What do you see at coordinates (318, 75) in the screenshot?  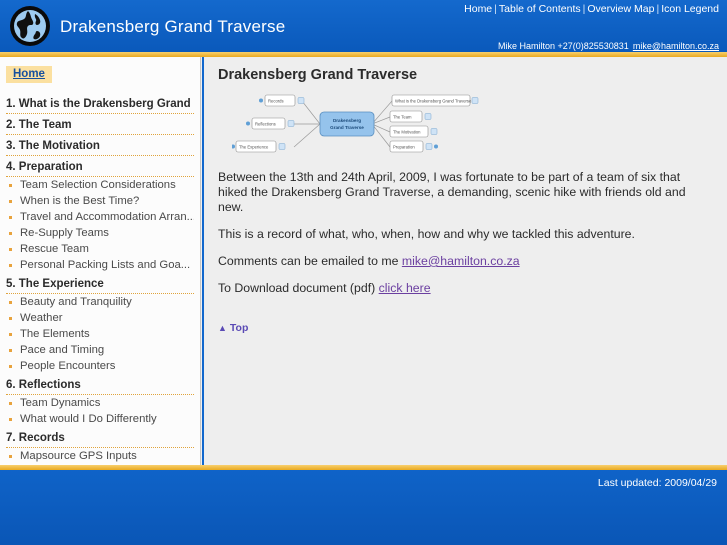 I see `page-title: Drakensberg Grand Traverse` at bounding box center [318, 75].